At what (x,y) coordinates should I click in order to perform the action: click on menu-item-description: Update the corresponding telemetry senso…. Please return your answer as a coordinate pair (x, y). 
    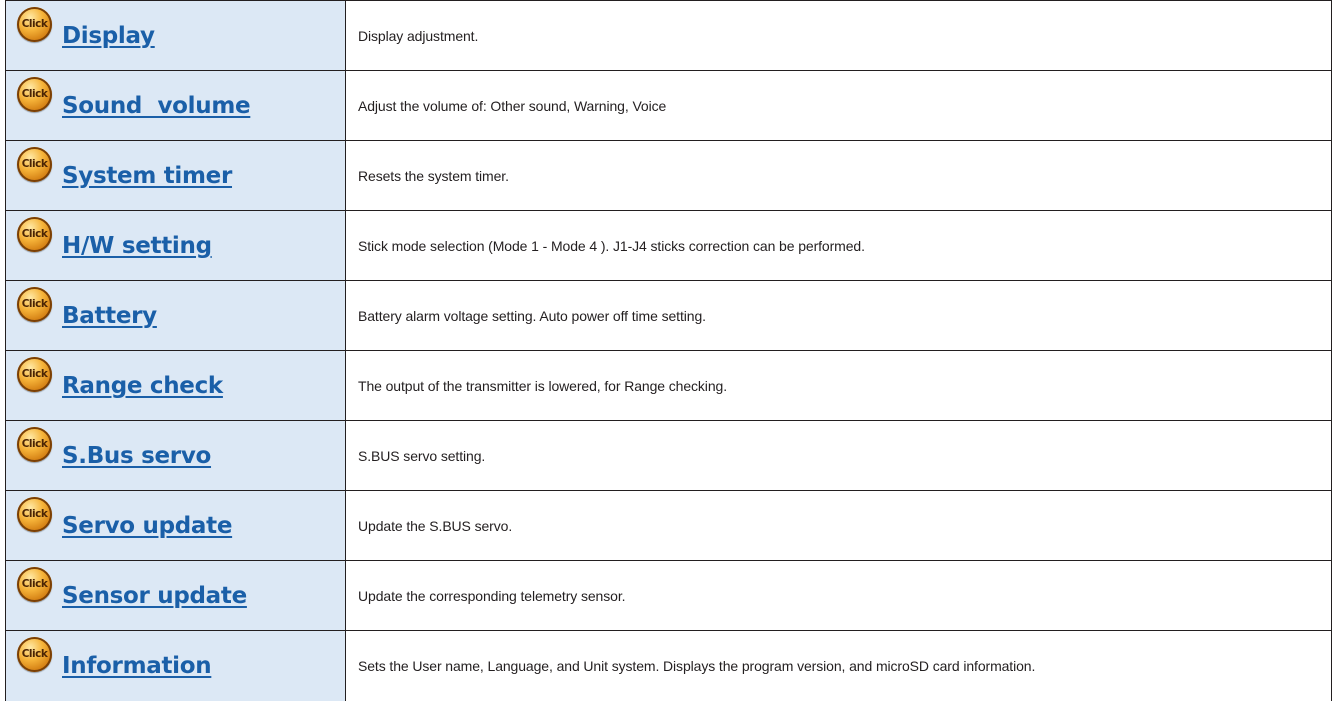
    Looking at the image, I should click on (838, 595).